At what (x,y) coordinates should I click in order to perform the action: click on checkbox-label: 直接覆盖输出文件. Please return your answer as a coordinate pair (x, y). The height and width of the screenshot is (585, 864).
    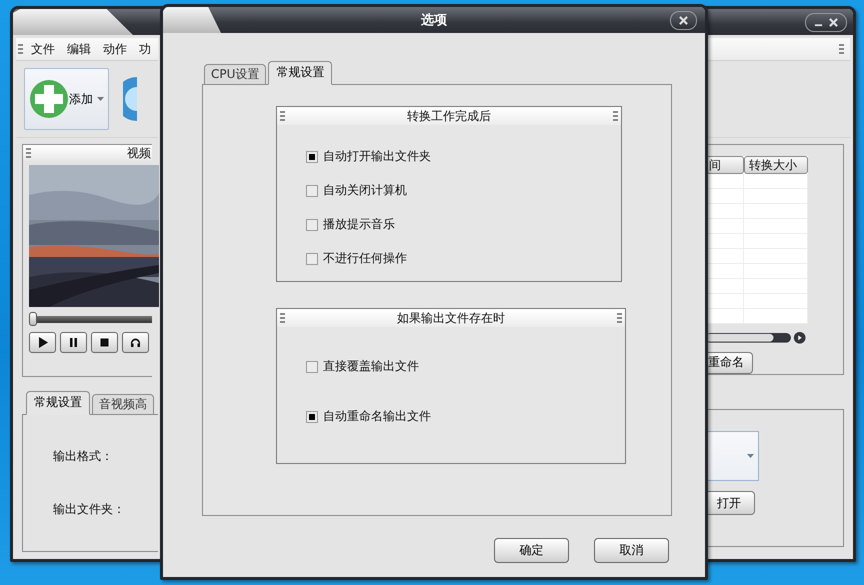
    Looking at the image, I should click on (371, 366).